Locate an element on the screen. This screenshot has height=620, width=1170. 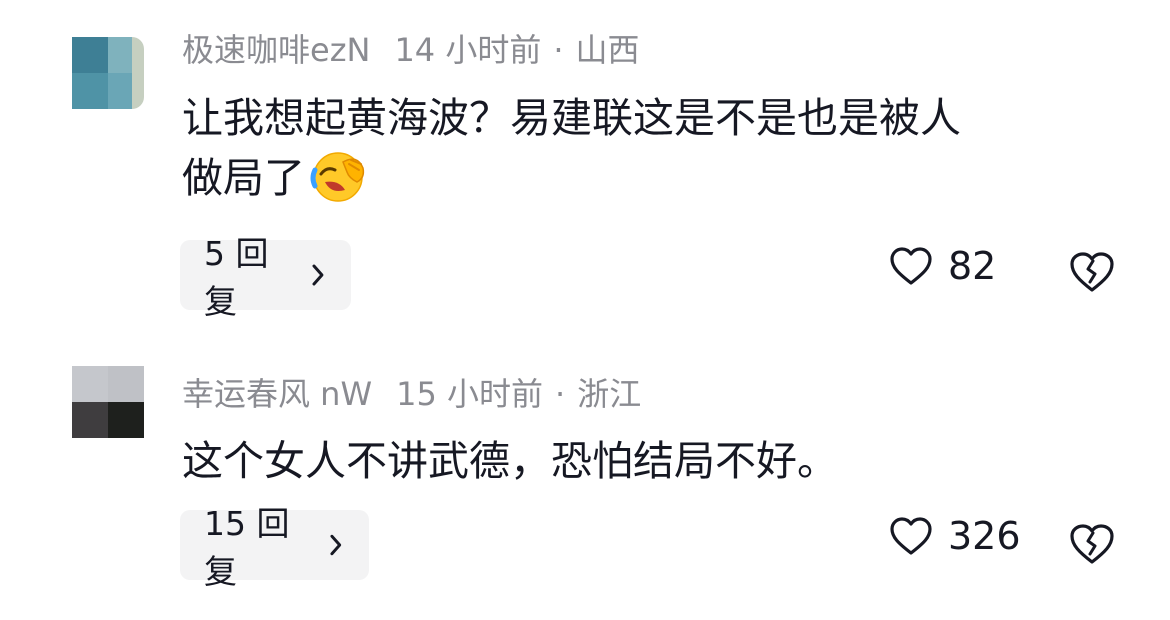
location: 山西 is located at coordinates (607, 50).